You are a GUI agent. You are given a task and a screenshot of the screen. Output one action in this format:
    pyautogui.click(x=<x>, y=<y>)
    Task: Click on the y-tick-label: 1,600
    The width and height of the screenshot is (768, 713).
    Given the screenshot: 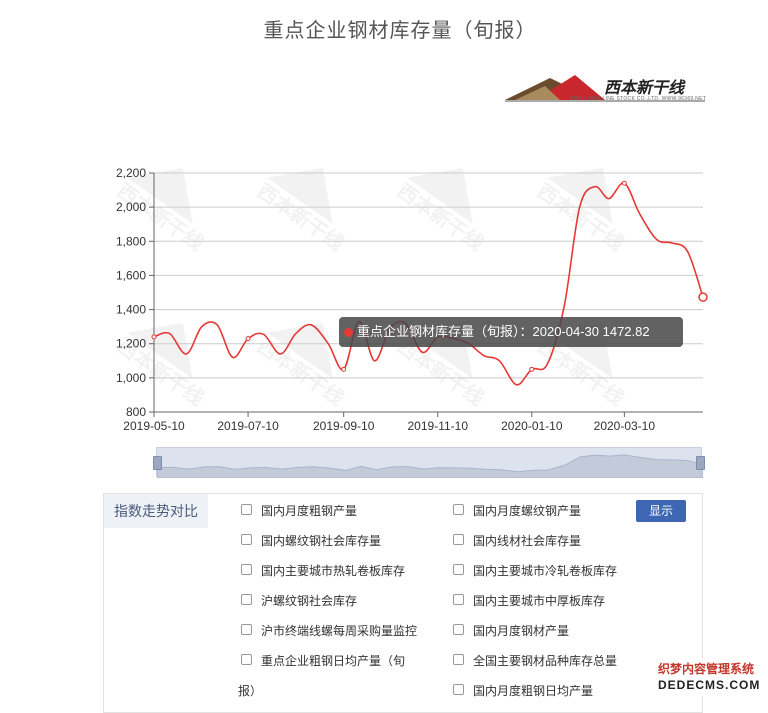 What is the action you would take?
    pyautogui.click(x=131, y=275)
    